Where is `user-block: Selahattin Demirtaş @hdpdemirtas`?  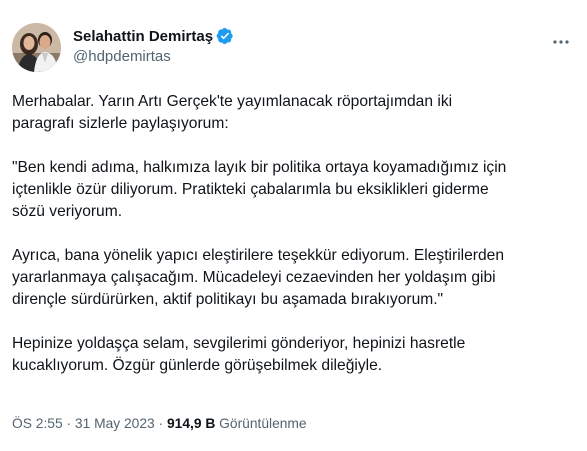
user-block: Selahattin Demirtaş @hdpdemirtas is located at coordinates (153, 45).